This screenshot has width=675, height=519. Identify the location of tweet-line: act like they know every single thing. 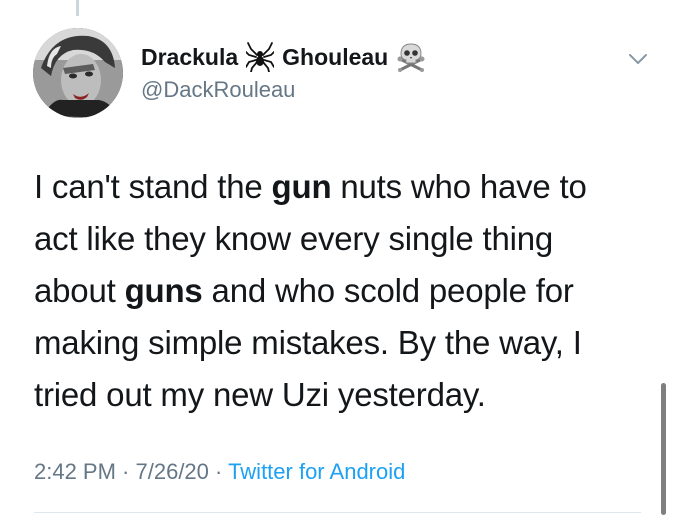
(349, 239).